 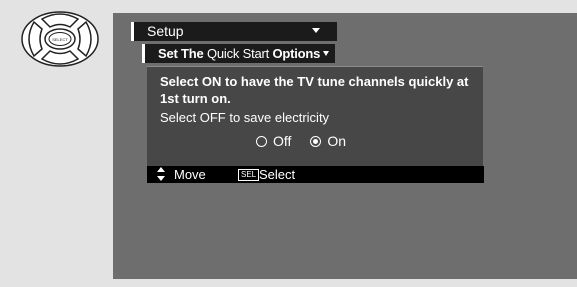 I want to click on radio-off-label: Off, so click(x=282, y=141).